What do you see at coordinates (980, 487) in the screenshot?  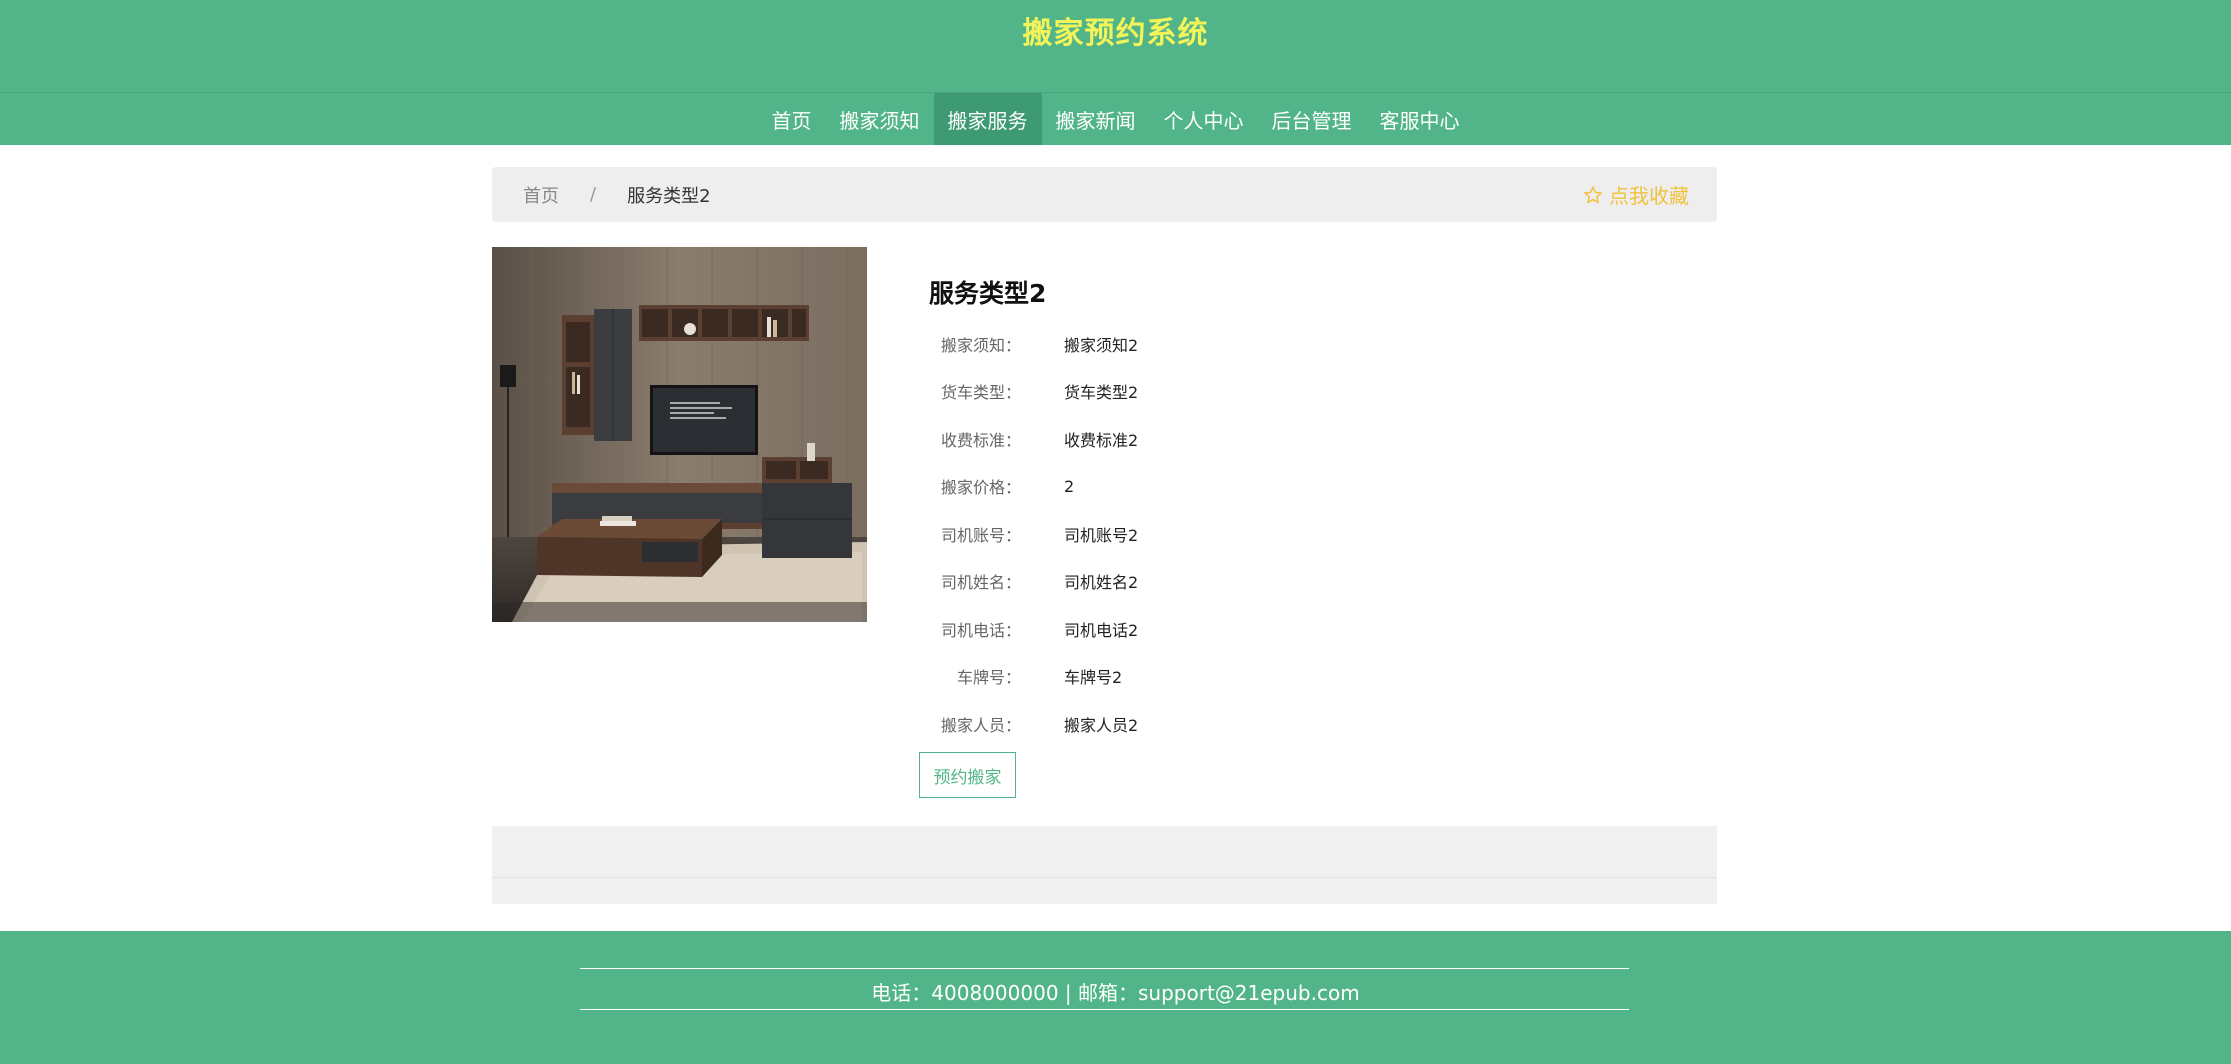 I see `field-label: 搬家价格：` at bounding box center [980, 487].